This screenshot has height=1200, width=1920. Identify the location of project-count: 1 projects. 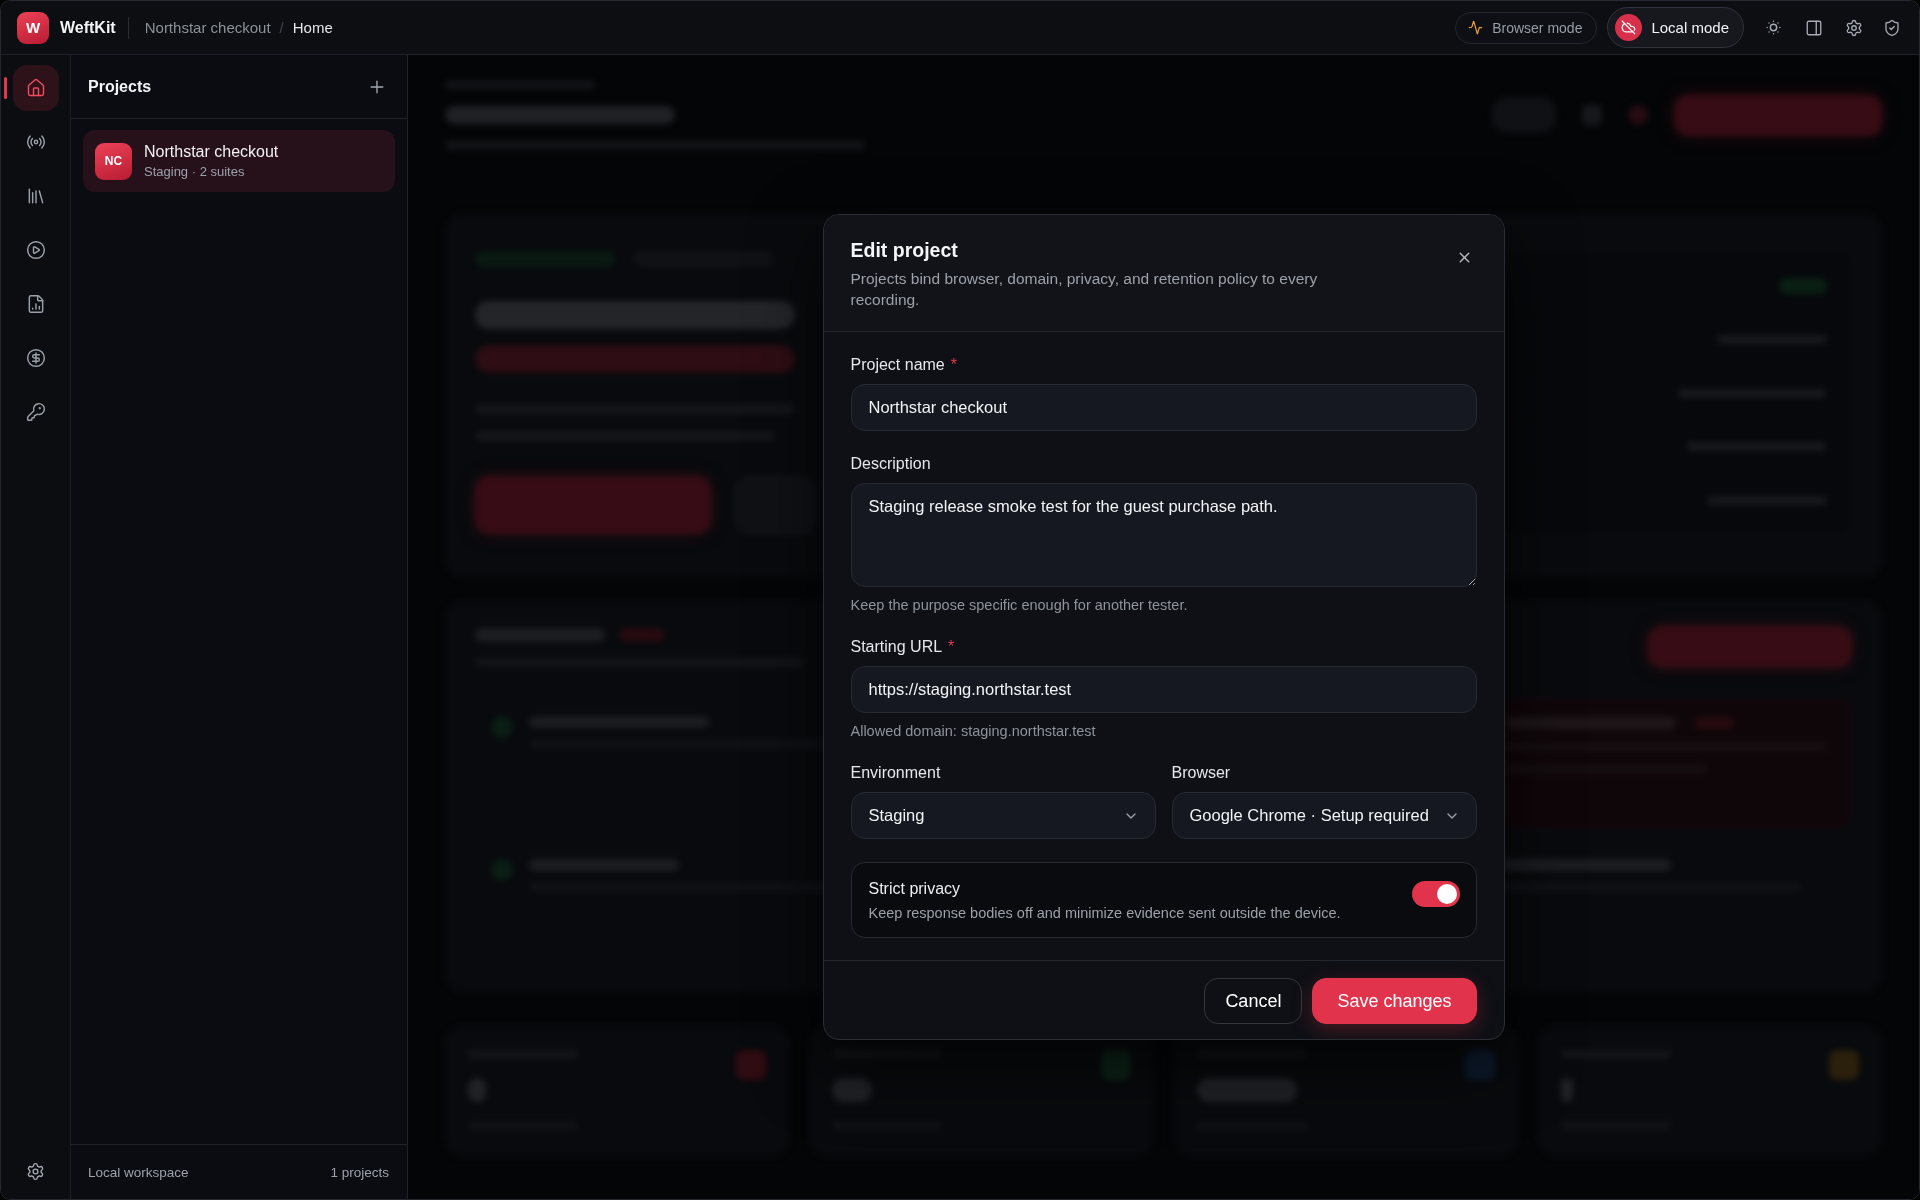
(359, 1172).